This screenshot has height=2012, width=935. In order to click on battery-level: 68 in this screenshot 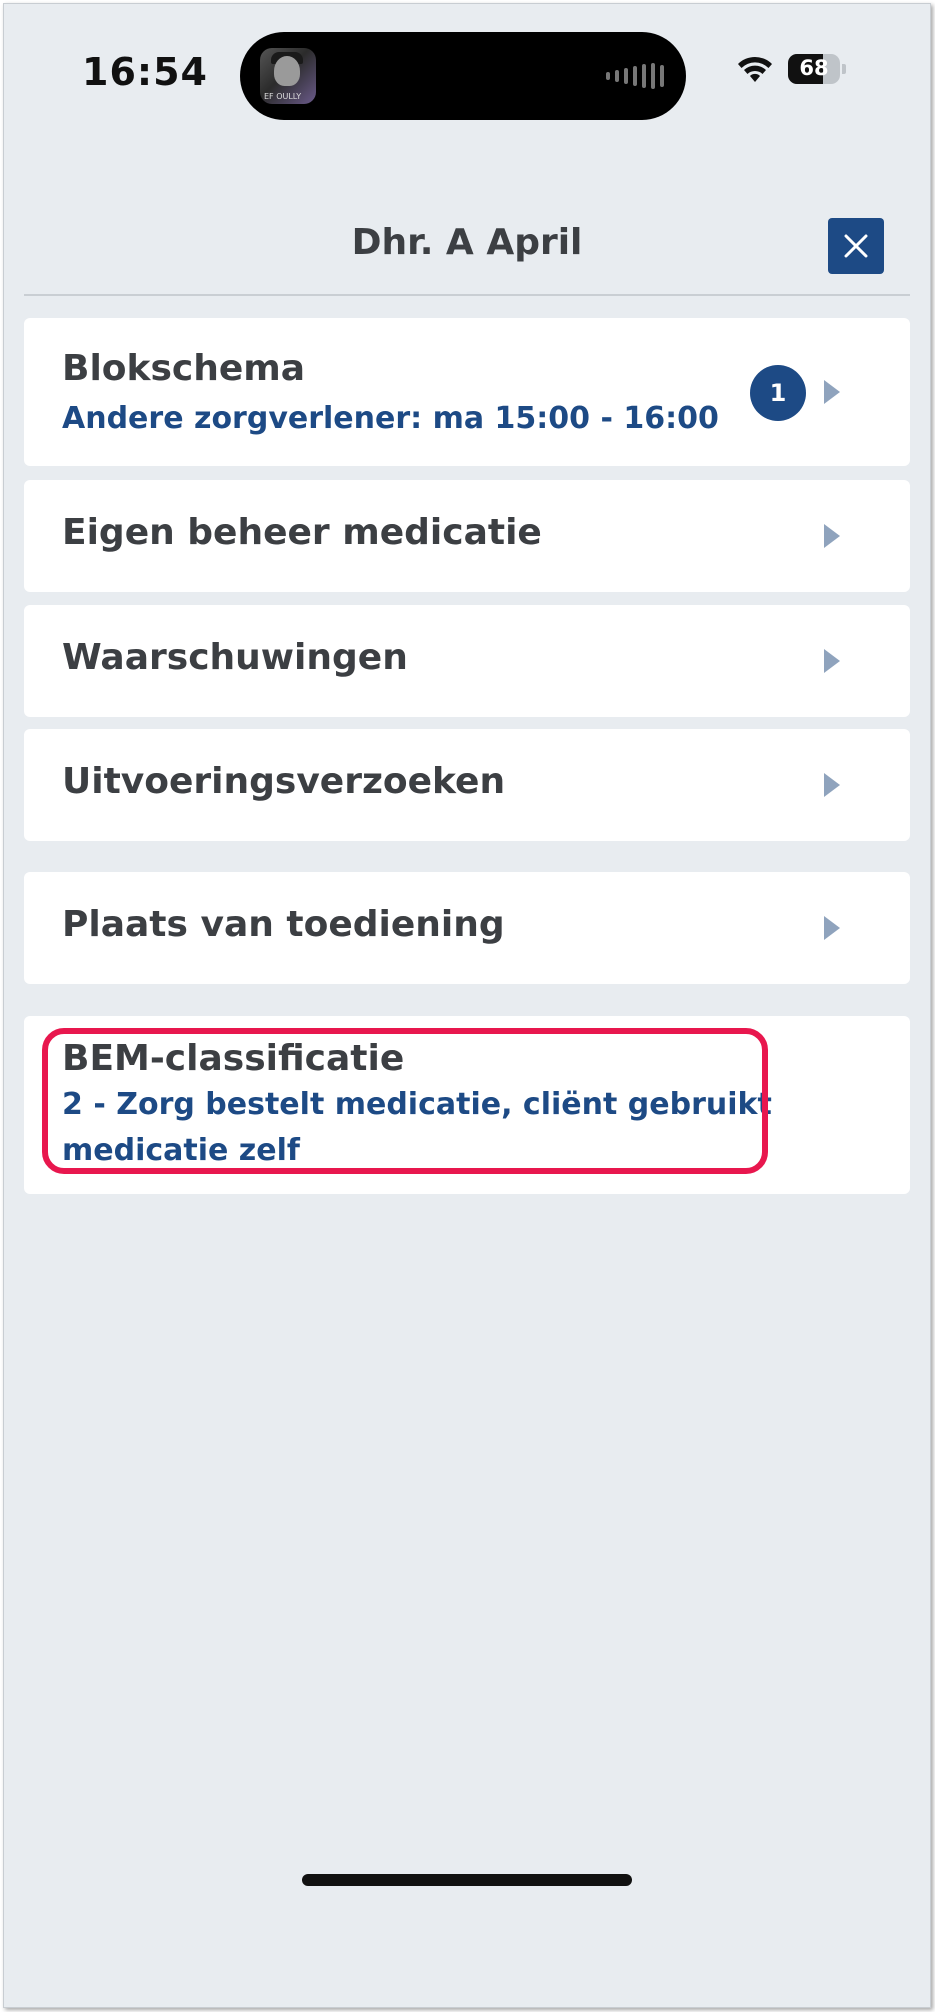, I will do `click(814, 68)`.